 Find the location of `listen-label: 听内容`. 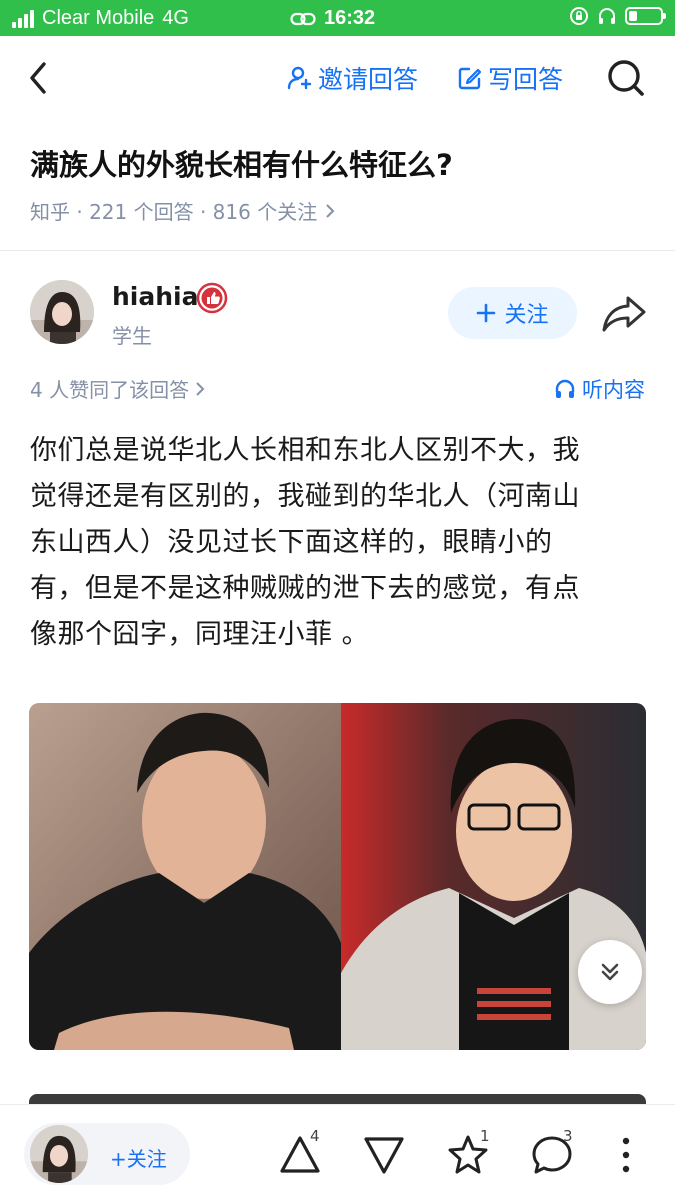

listen-label: 听内容 is located at coordinates (613, 390).